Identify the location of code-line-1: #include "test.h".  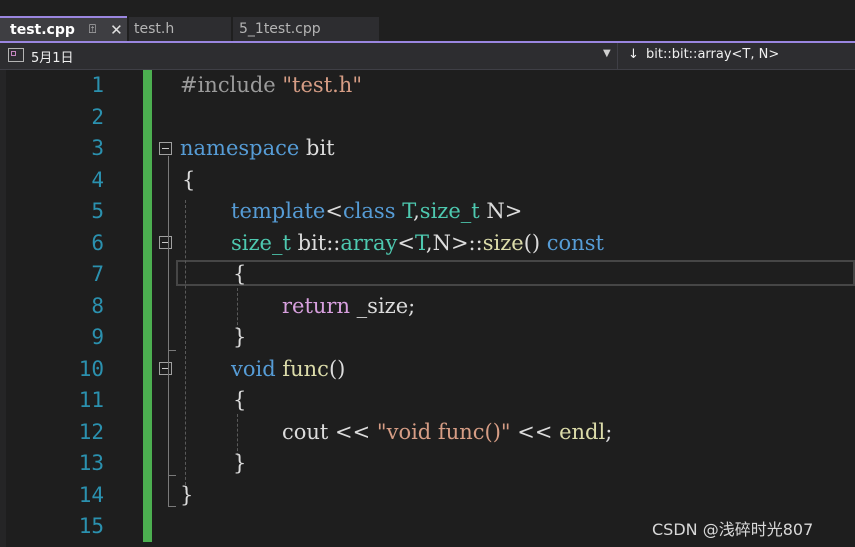
(271, 85).